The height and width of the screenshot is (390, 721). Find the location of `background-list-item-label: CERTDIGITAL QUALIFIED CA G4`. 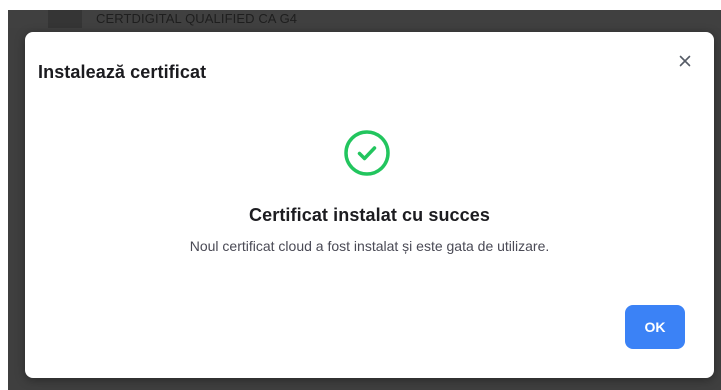

background-list-item-label: CERTDIGITAL QUALIFIED CA G4 is located at coordinates (197, 18).